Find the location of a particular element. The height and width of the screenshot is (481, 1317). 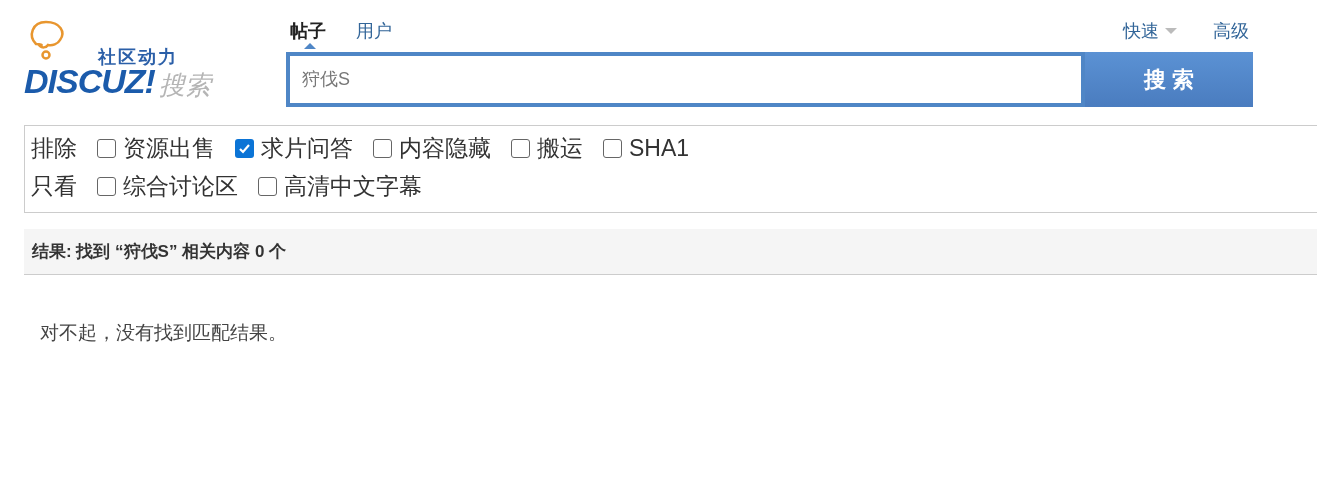

search-field: 狩伐S is located at coordinates (685, 79).